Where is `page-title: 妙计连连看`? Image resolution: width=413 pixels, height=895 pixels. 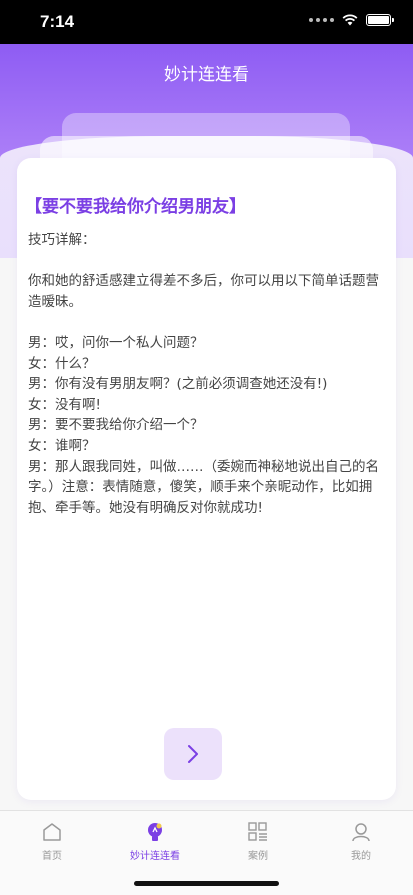
page-title: 妙计连连看 is located at coordinates (206, 75).